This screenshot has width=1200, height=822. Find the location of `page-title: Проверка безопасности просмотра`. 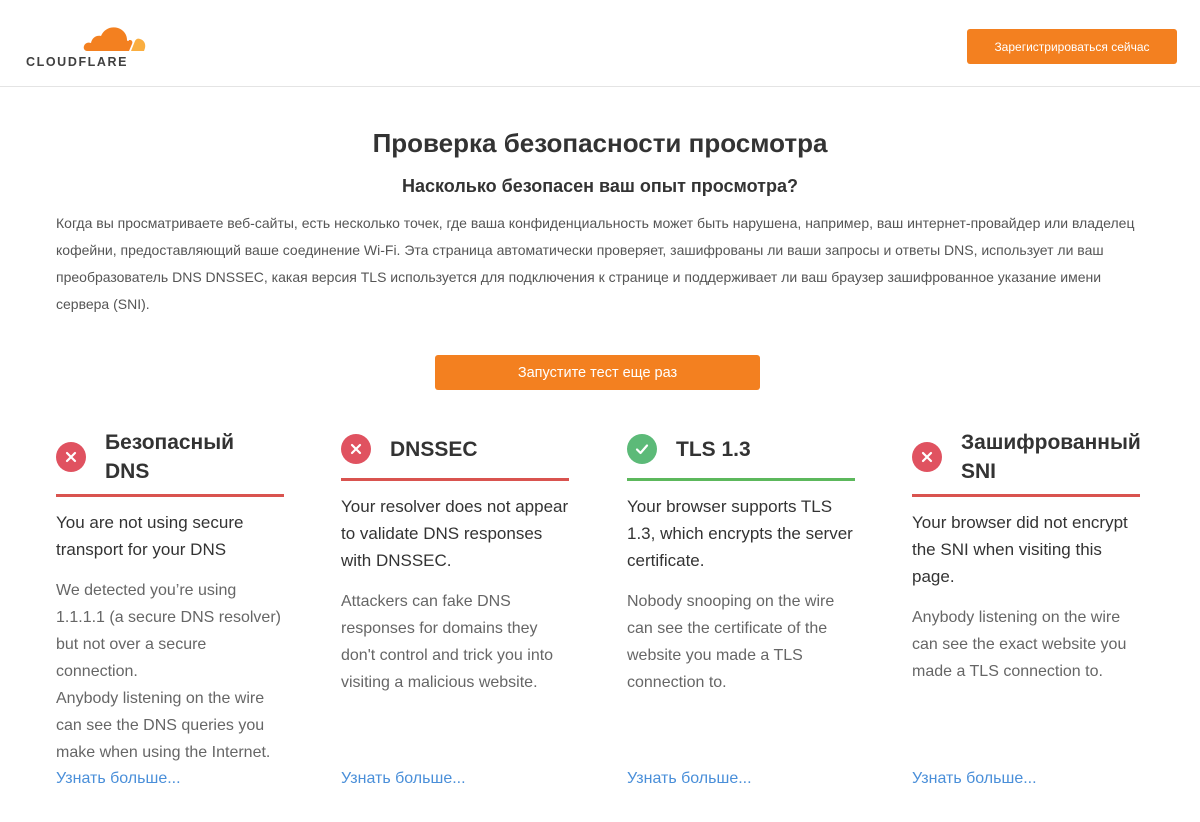

page-title: Проверка безопасности просмотра is located at coordinates (600, 143).